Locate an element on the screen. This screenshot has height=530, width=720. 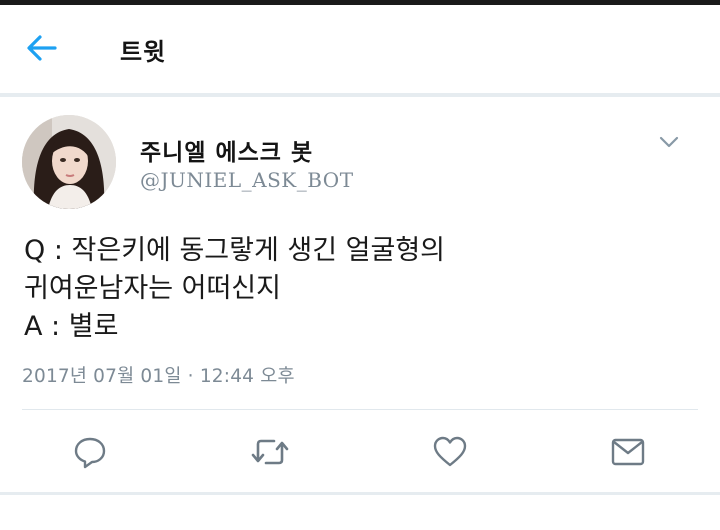
profile-photo is located at coordinates (69, 162).